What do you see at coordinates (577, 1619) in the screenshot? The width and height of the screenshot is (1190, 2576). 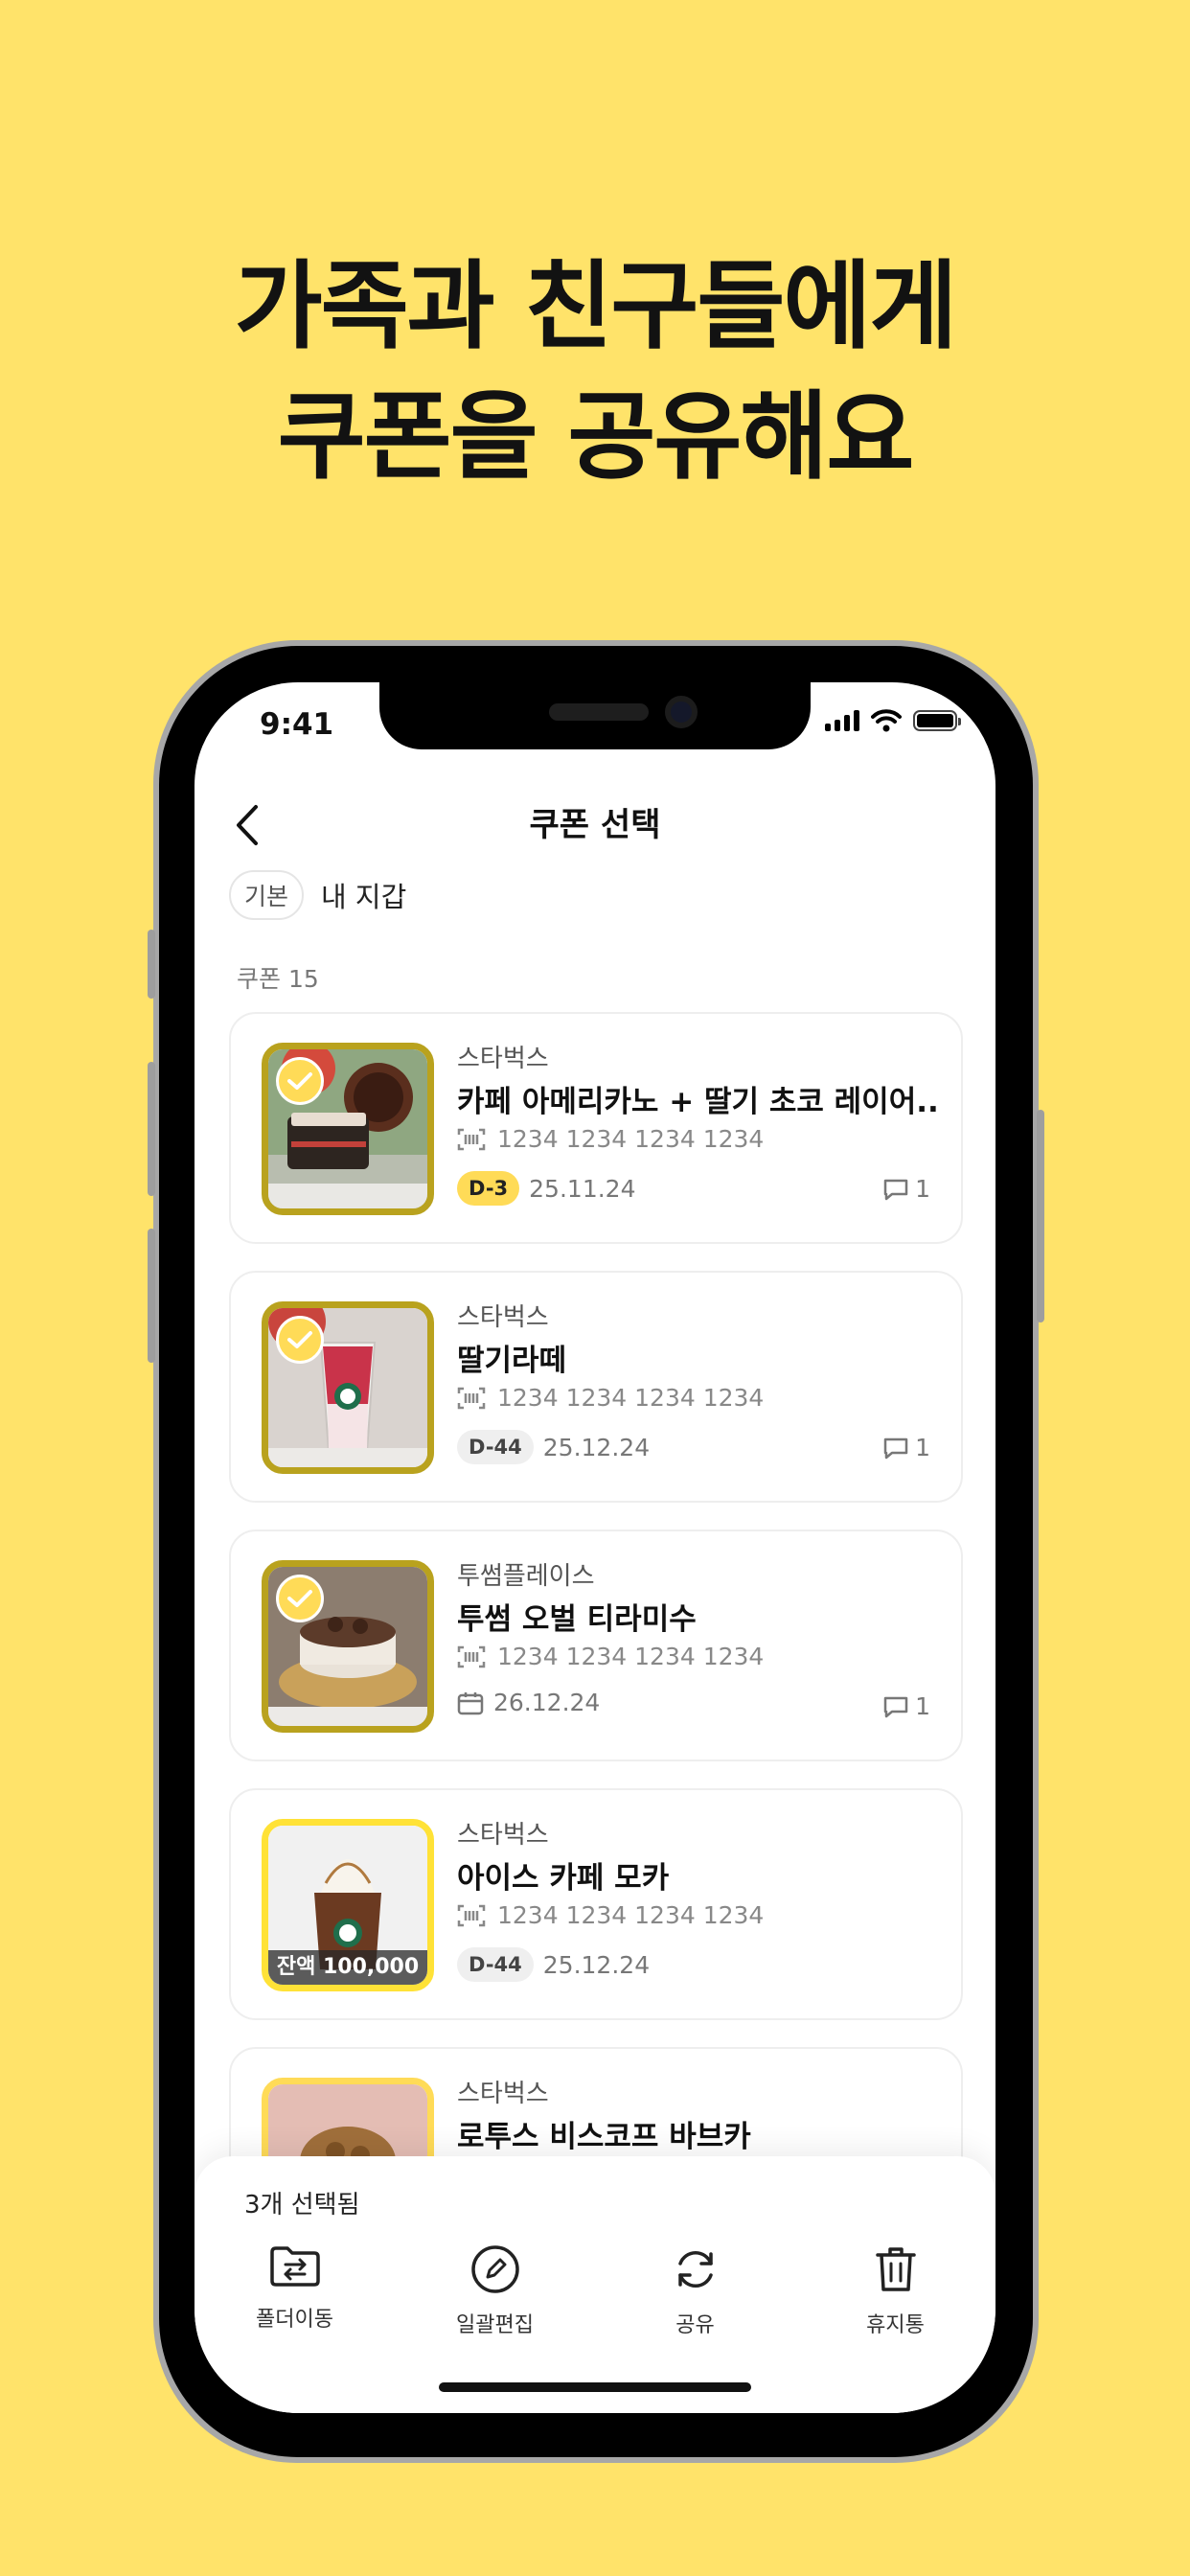 I see `coupon-product: 투썸 오벌 티라미수` at bounding box center [577, 1619].